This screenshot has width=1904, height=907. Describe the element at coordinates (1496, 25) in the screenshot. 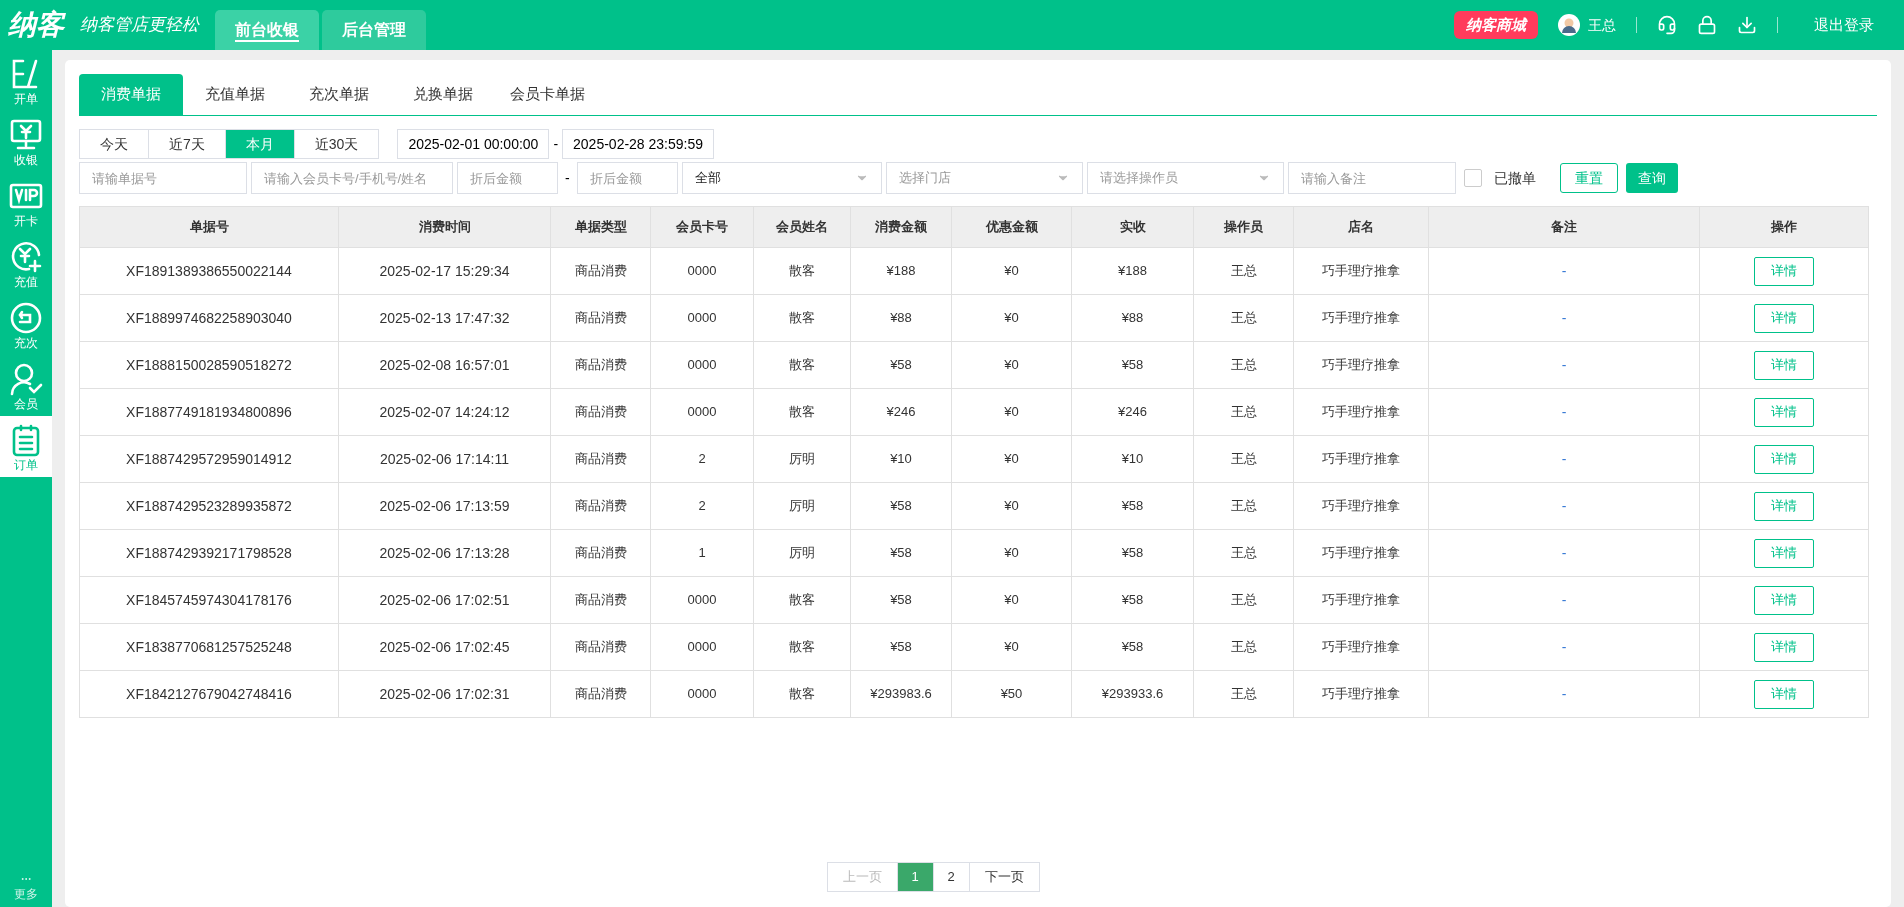

I see `mall-badge: 纳客商城` at that location.